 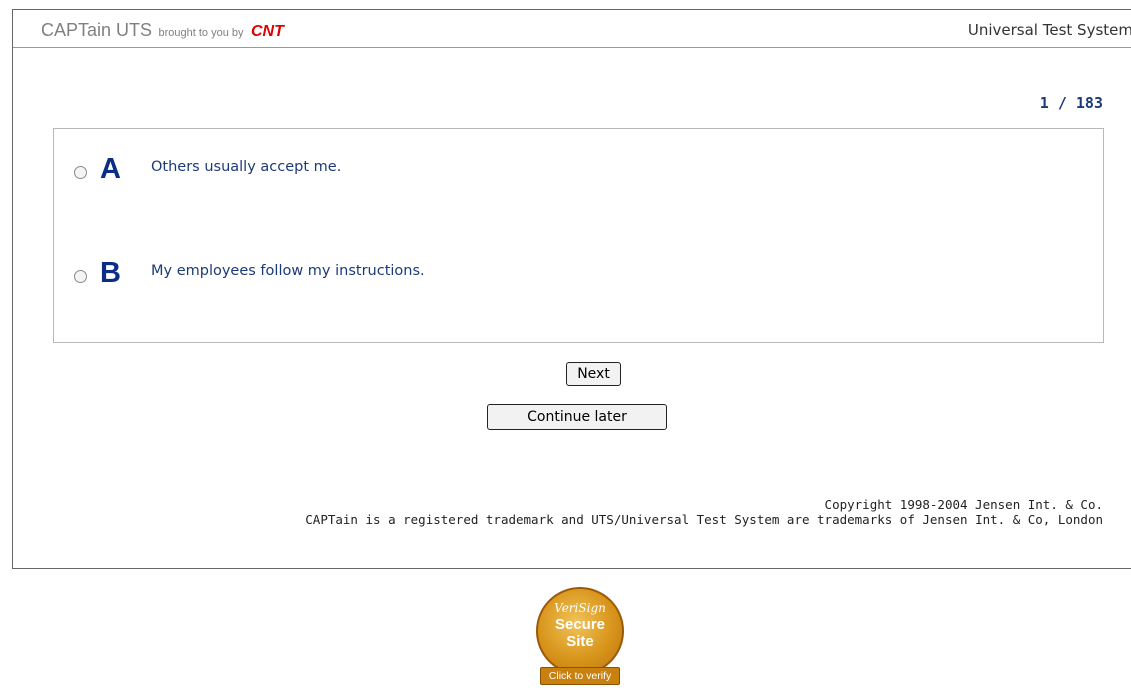 I want to click on verisign-seal: VeriSign Secure Site Click to verify, so click(x=580, y=637).